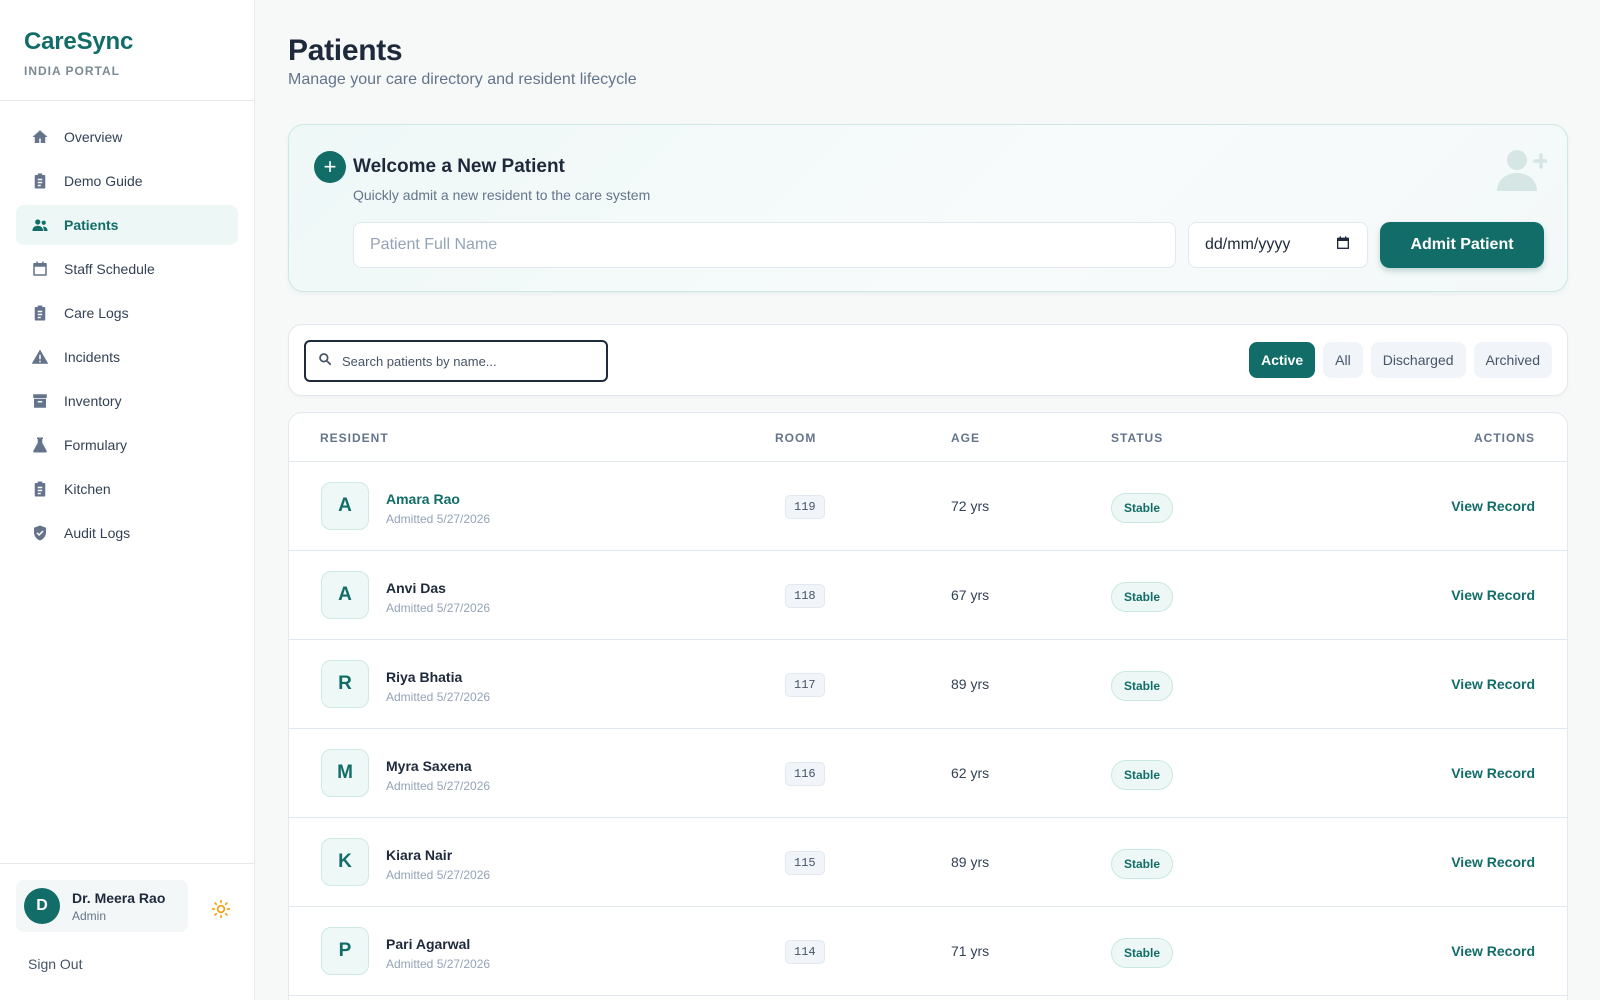 The width and height of the screenshot is (1600, 1000). I want to click on sidebar-item-label: Demo Guide, so click(103, 181).